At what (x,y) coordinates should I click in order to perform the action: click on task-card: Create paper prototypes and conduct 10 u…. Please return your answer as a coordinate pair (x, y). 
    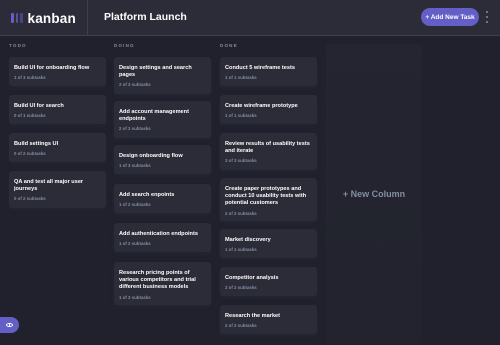
    Looking at the image, I should click on (268, 199).